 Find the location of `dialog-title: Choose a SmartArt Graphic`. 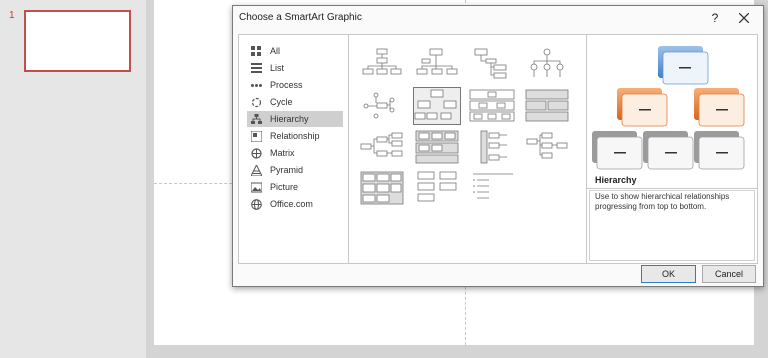

dialog-title: Choose a SmartArt Graphic is located at coordinates (300, 17).